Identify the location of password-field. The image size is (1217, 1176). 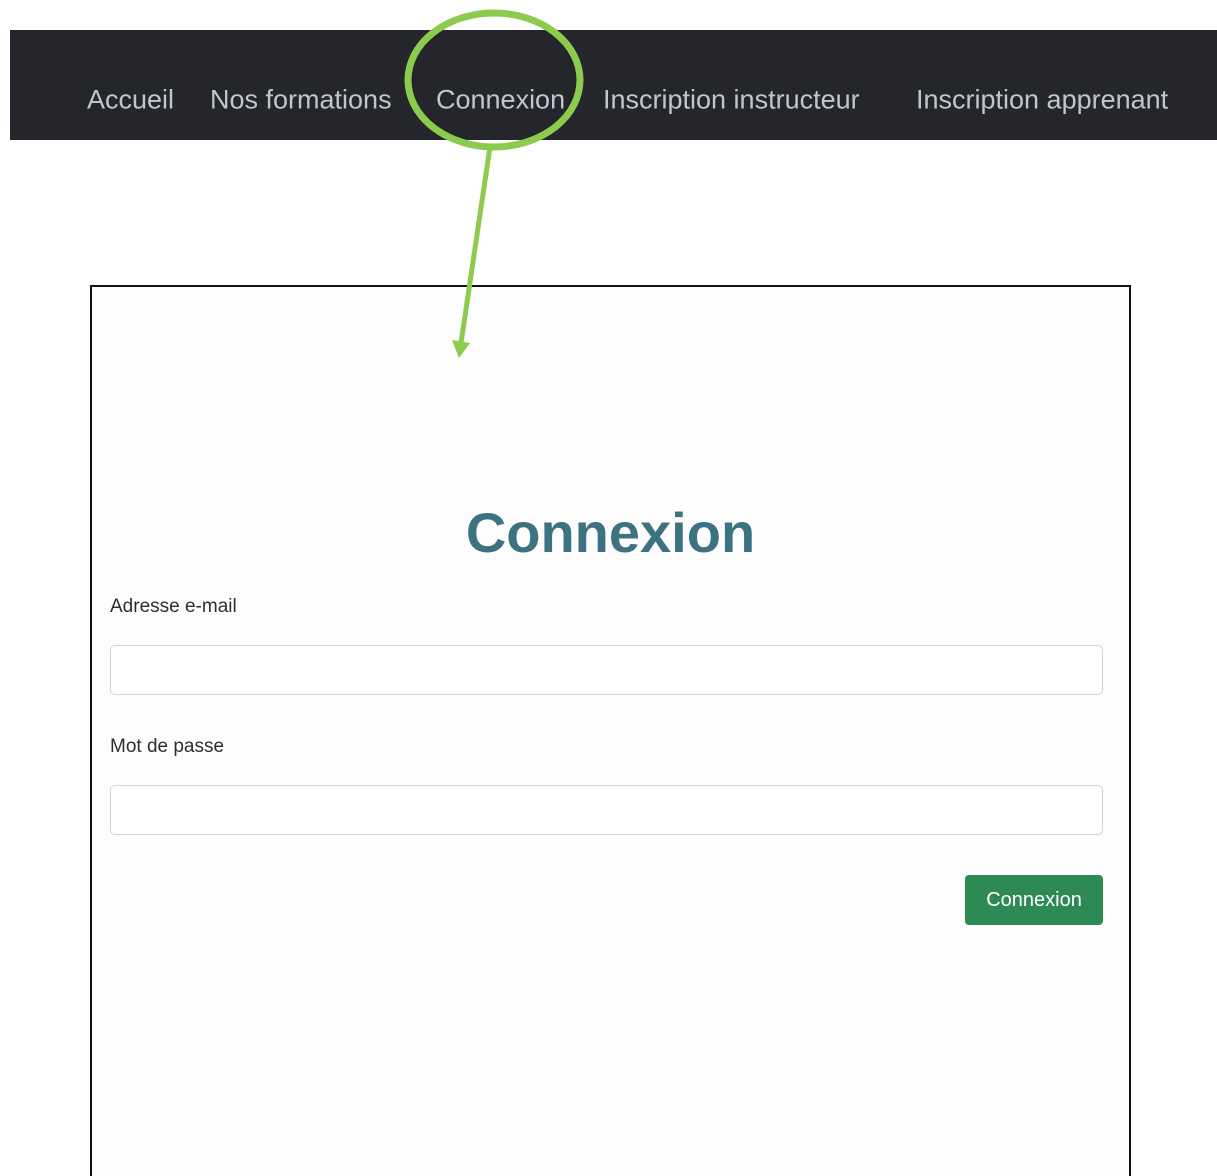
(606, 810).